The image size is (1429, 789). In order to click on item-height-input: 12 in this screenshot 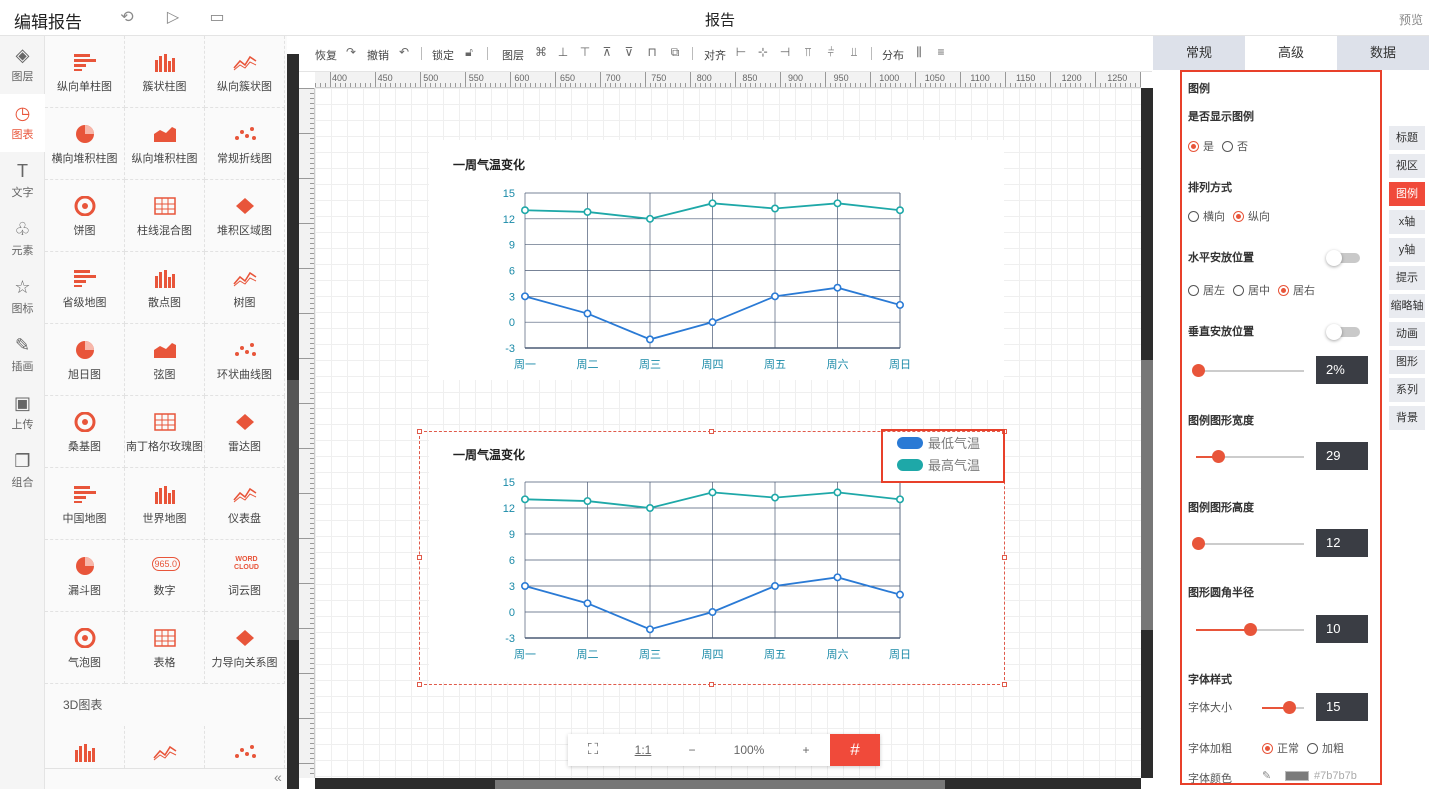, I will do `click(1342, 543)`.